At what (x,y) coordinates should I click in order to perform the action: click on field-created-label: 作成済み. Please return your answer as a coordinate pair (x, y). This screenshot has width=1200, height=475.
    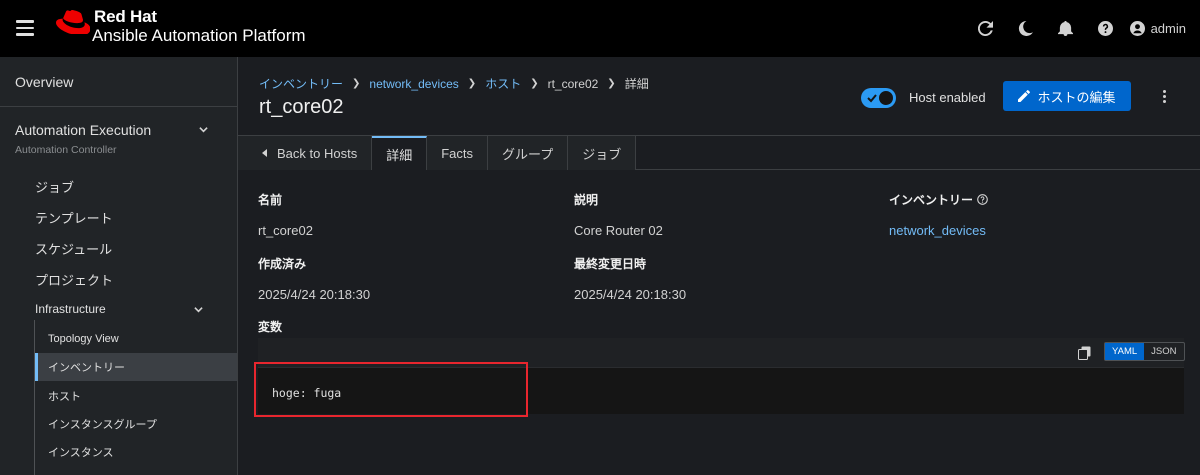
    Looking at the image, I should click on (282, 264).